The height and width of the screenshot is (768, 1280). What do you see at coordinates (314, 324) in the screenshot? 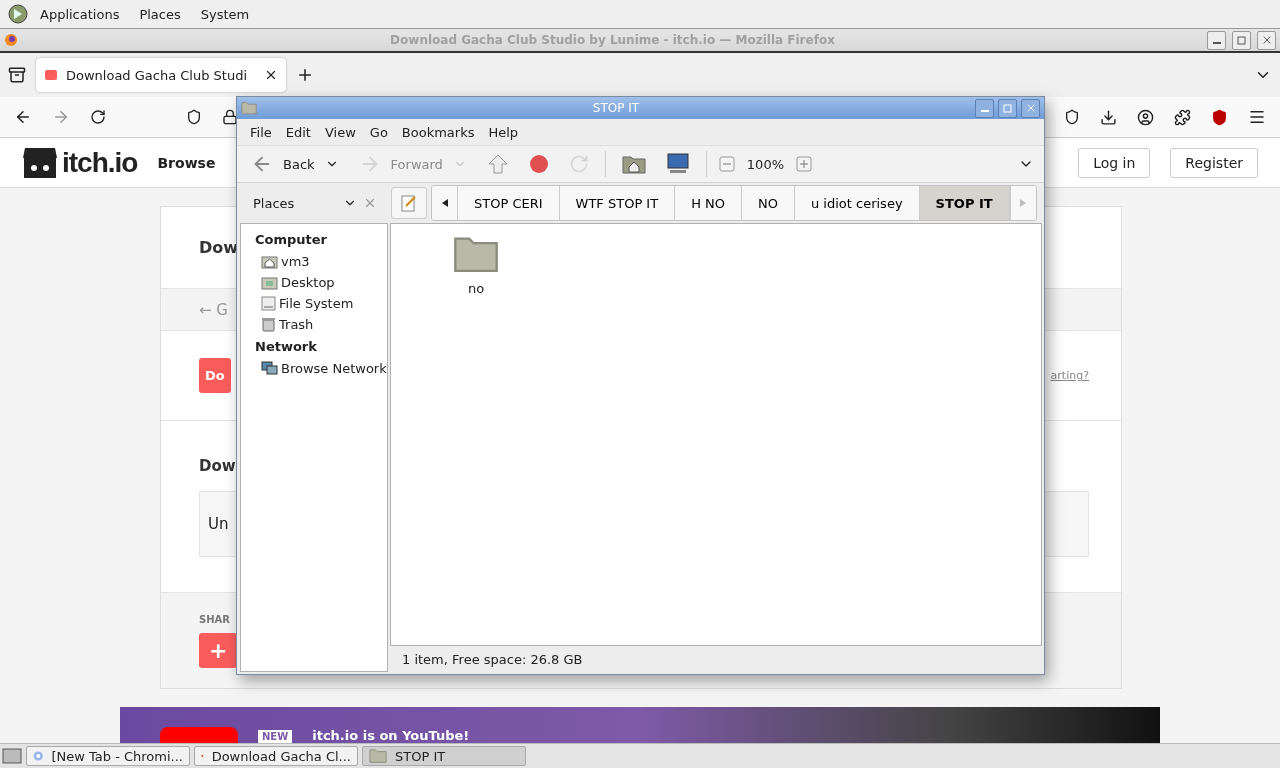
I see `sidebar-item: Trash` at bounding box center [314, 324].